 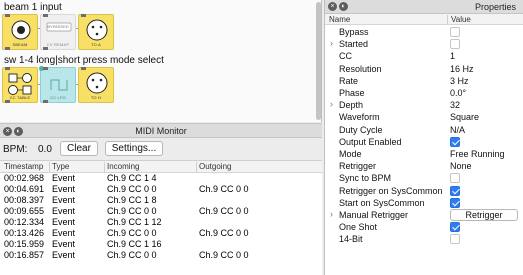 I want to click on node-sbeam: SBEAM, so click(x=20, y=32).